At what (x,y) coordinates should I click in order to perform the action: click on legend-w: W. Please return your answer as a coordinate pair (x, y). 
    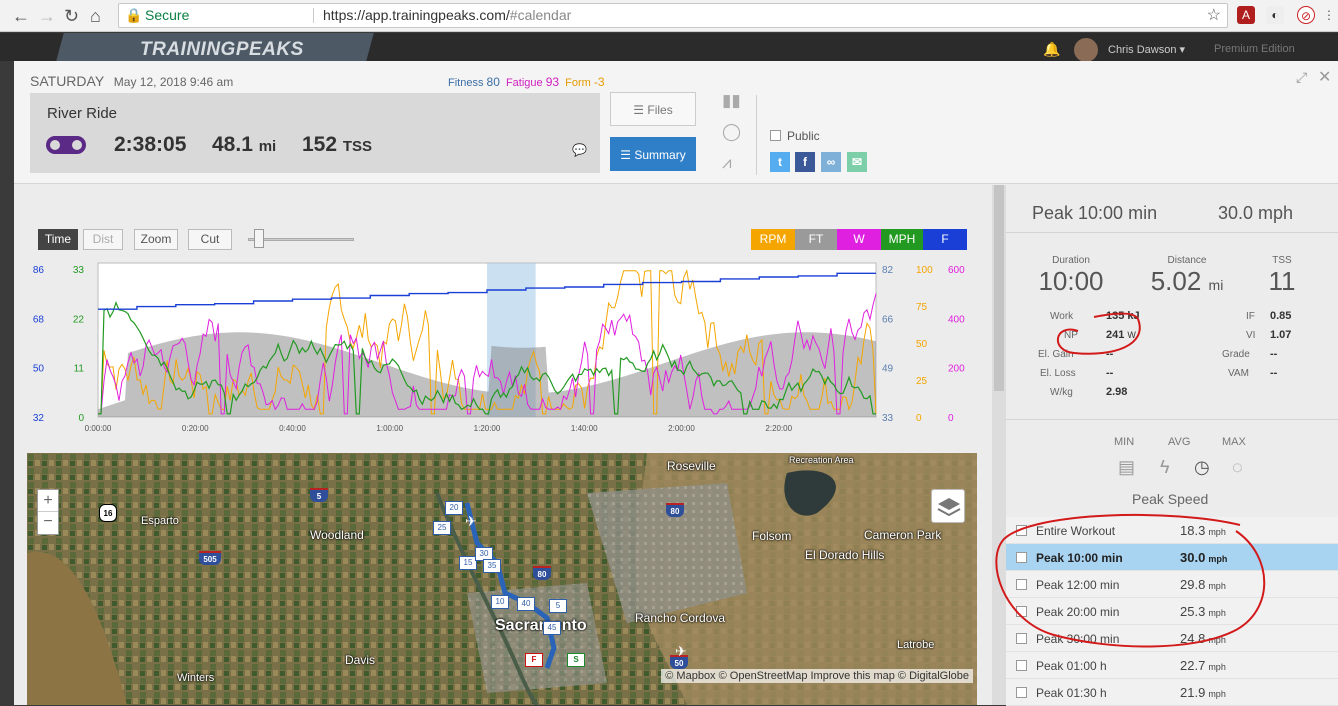
    Looking at the image, I should click on (859, 239).